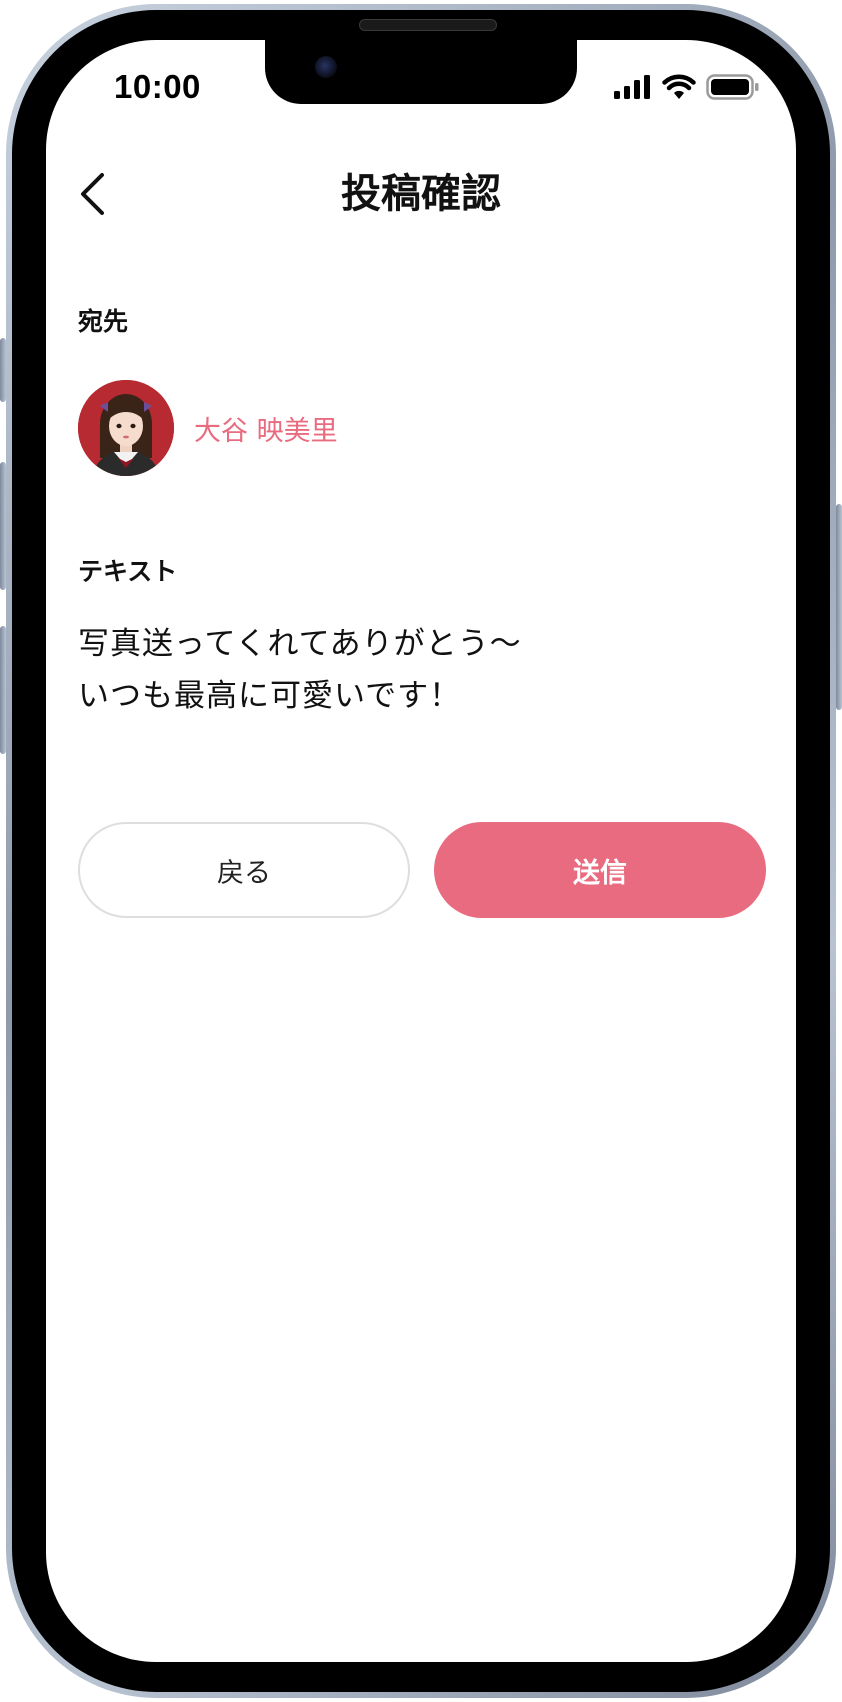 This screenshot has height=1702, width=842. Describe the element at coordinates (157, 86) in the screenshot. I see `status-time: 10:00` at that location.